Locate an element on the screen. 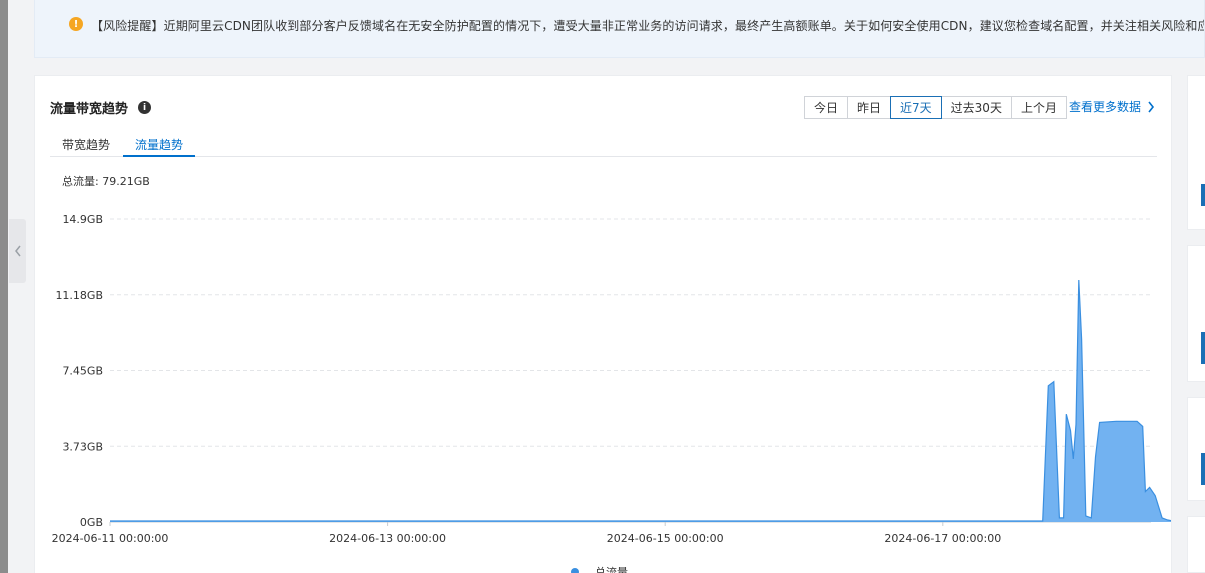  info-icon: i is located at coordinates (144, 107).